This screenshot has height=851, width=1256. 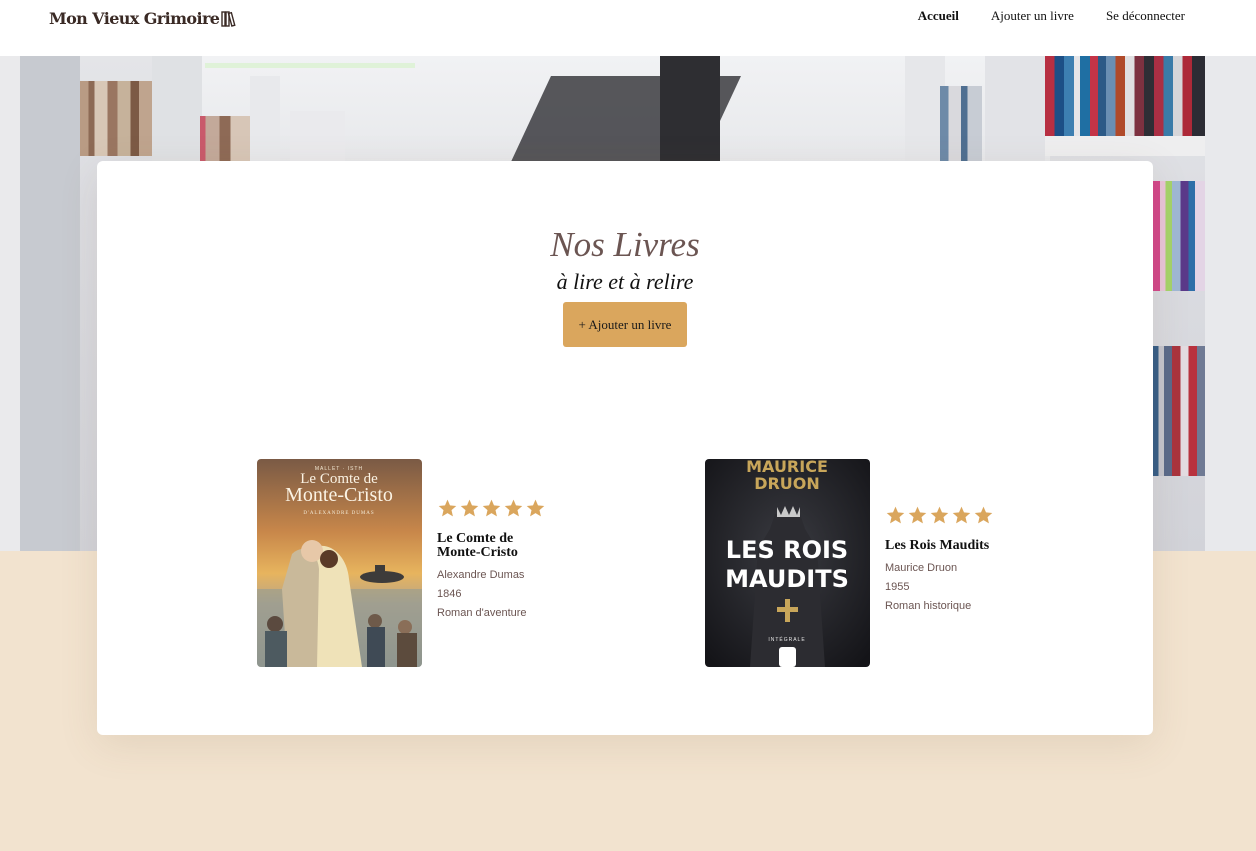 I want to click on page-title: Nos Livres, so click(x=625, y=244).